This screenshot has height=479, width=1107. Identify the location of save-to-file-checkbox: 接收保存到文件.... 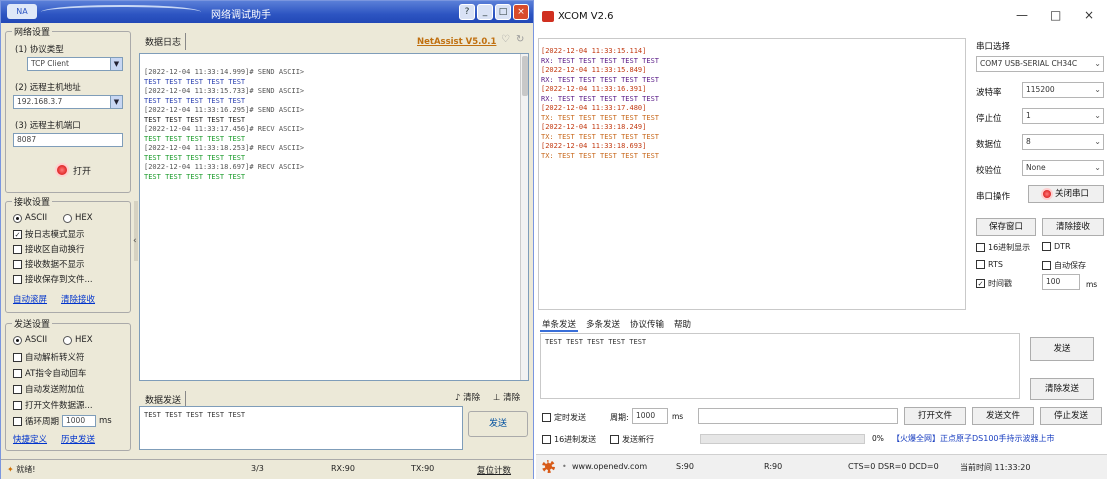
(53, 279).